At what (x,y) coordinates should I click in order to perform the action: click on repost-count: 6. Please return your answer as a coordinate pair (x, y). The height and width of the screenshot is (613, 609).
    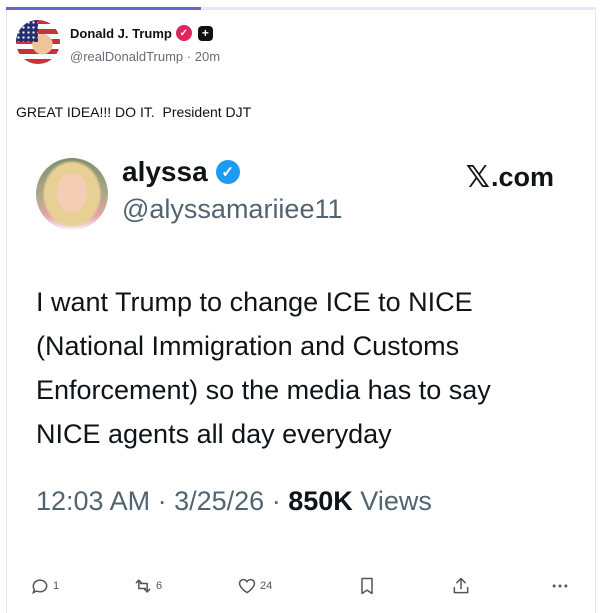
    Looking at the image, I should click on (159, 586).